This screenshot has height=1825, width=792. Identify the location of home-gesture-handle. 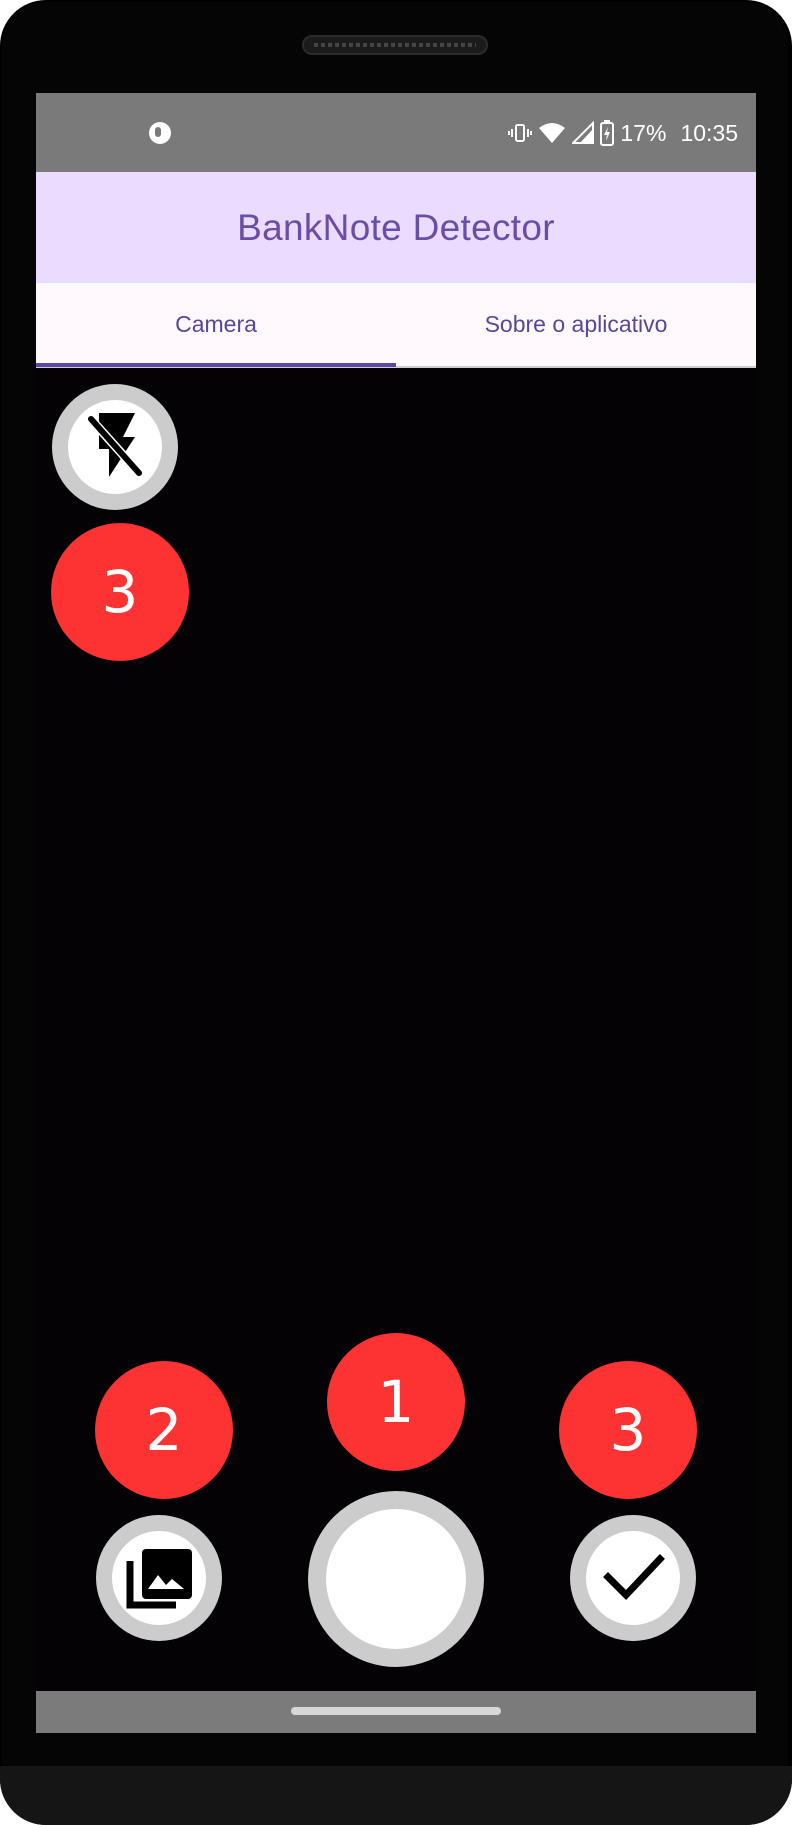
(396, 1711).